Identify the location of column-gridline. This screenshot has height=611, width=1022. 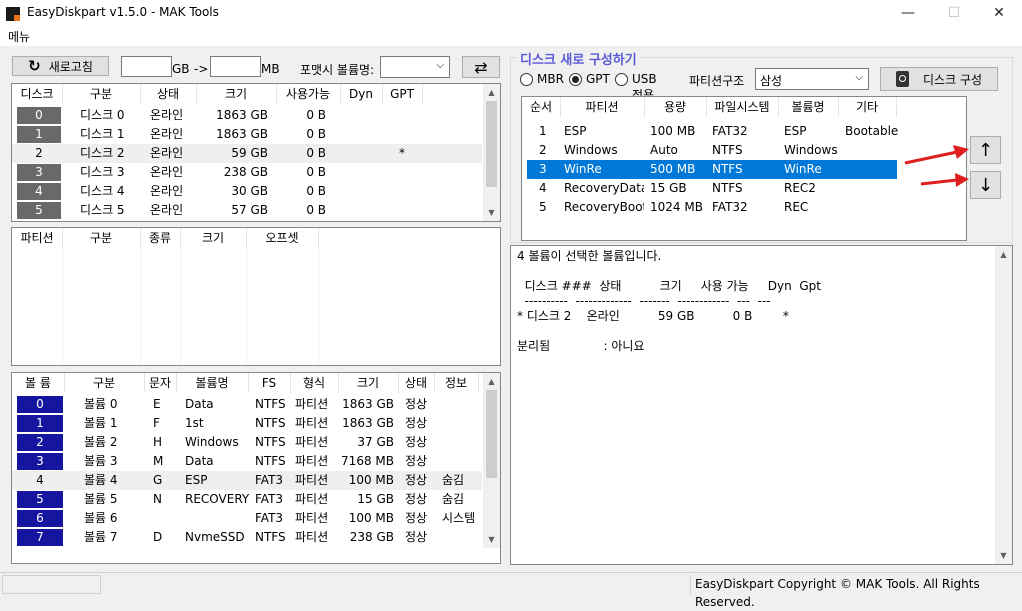
(140, 306).